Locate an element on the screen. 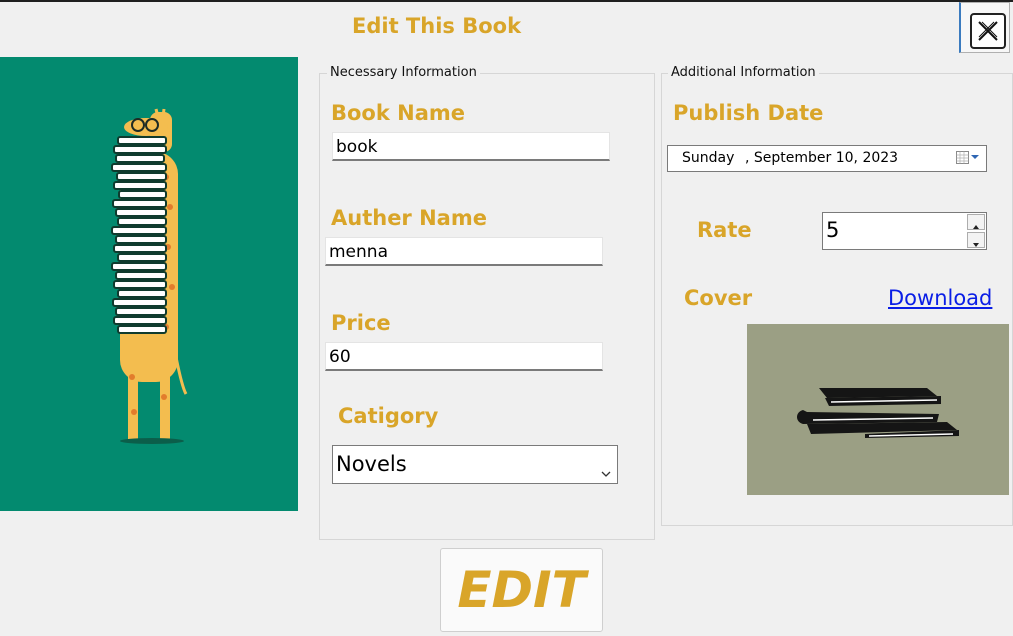 This screenshot has width=1013, height=636. spin-down-icon is located at coordinates (976, 240).